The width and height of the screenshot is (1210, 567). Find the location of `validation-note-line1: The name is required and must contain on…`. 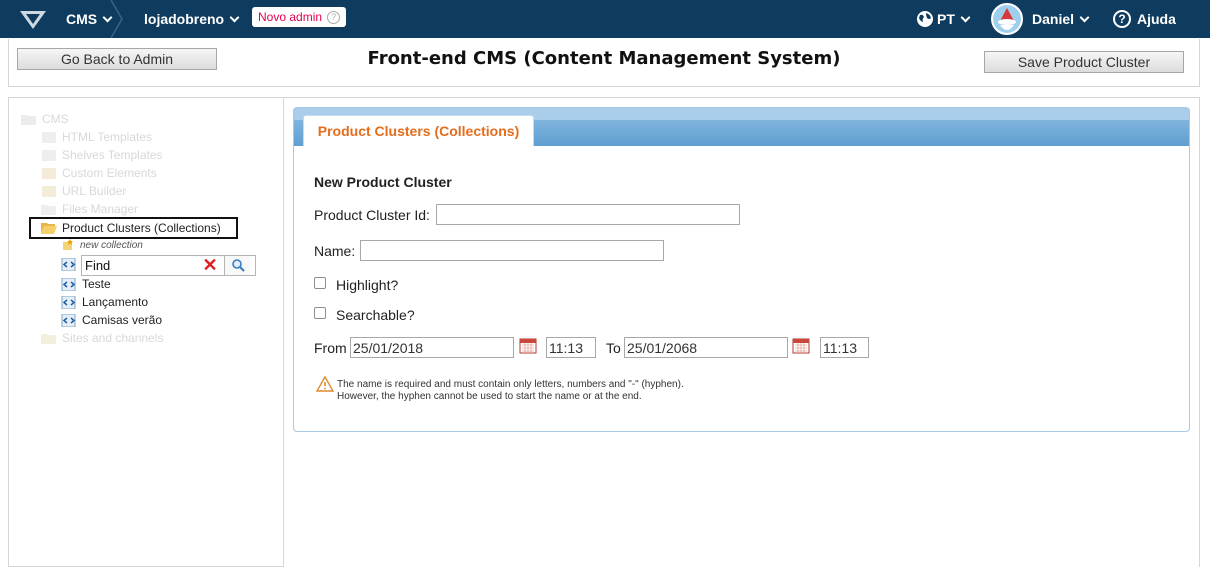

validation-note-line1: The name is required and must contain on… is located at coordinates (510, 384).